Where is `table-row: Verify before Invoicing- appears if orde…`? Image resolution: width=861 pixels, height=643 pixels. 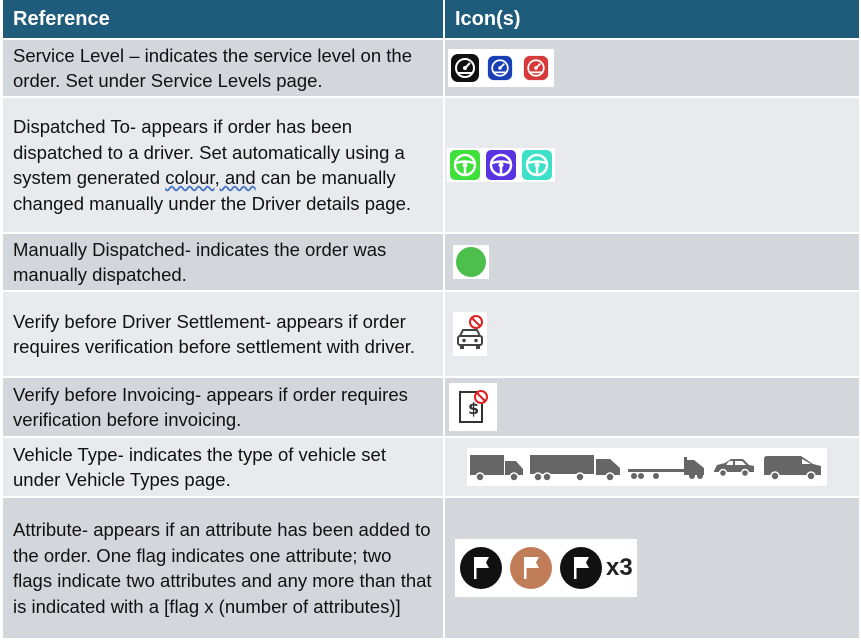 table-row: Verify before Invoicing- appears if orde… is located at coordinates (431, 406).